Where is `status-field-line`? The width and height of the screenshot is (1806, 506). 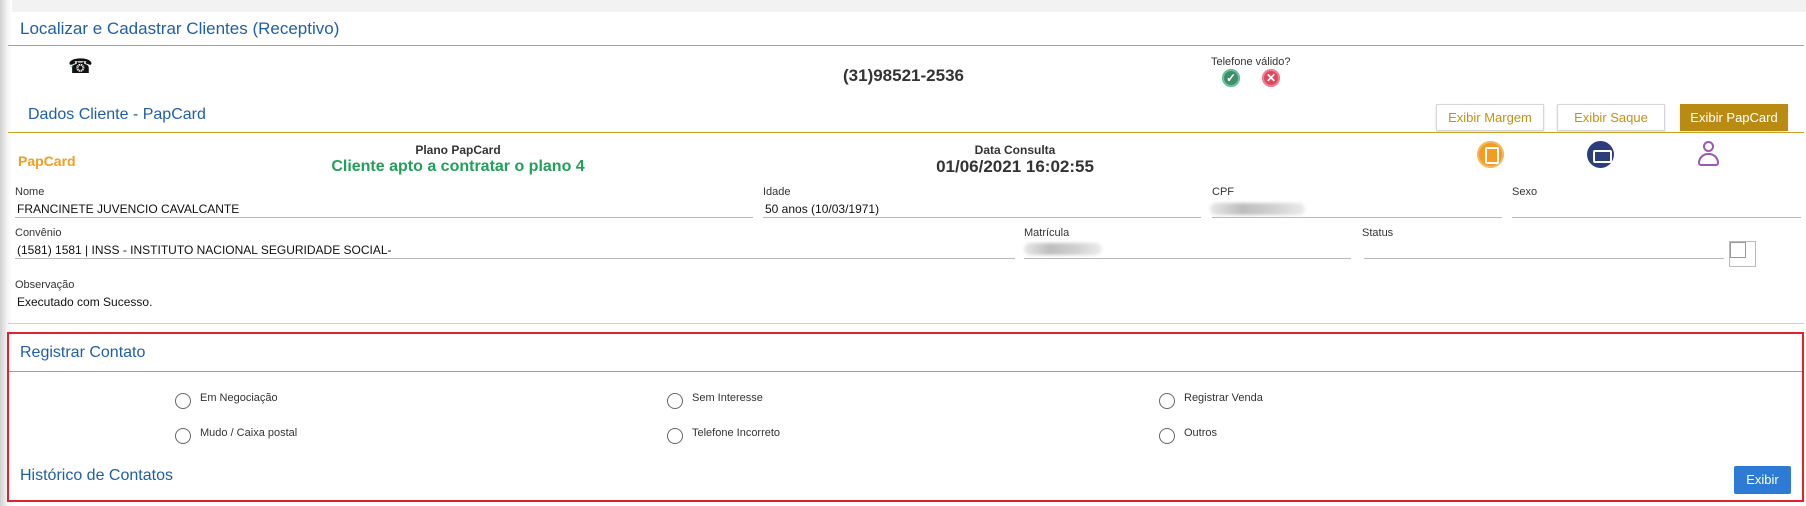
status-field-line is located at coordinates (1544, 258).